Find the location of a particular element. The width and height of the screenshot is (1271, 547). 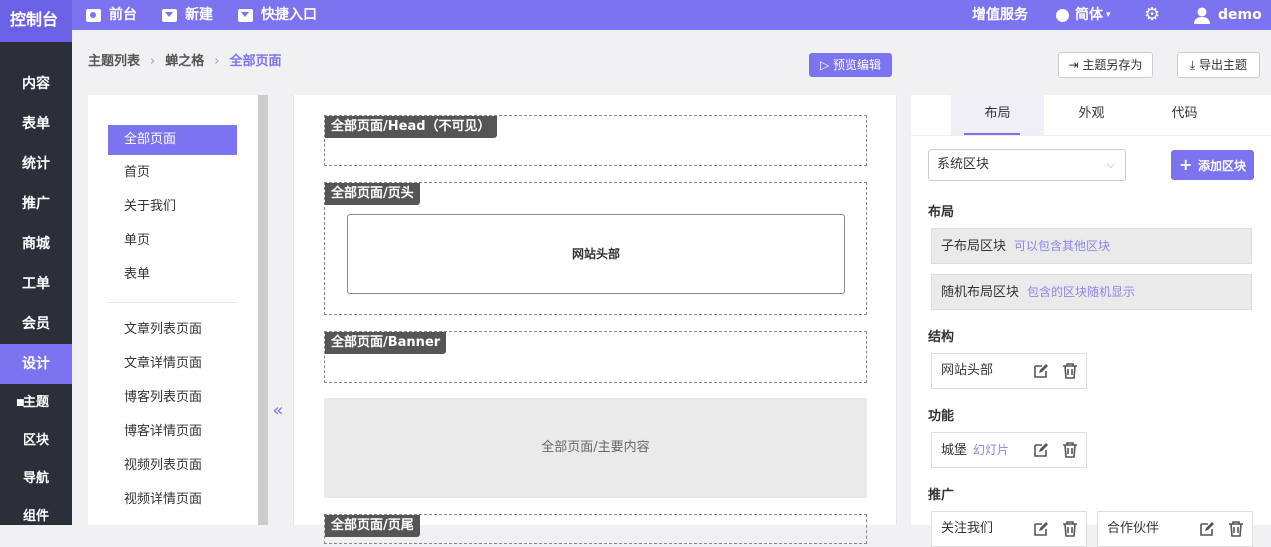

save-as-label: 主题另存为 is located at coordinates (1112, 65).